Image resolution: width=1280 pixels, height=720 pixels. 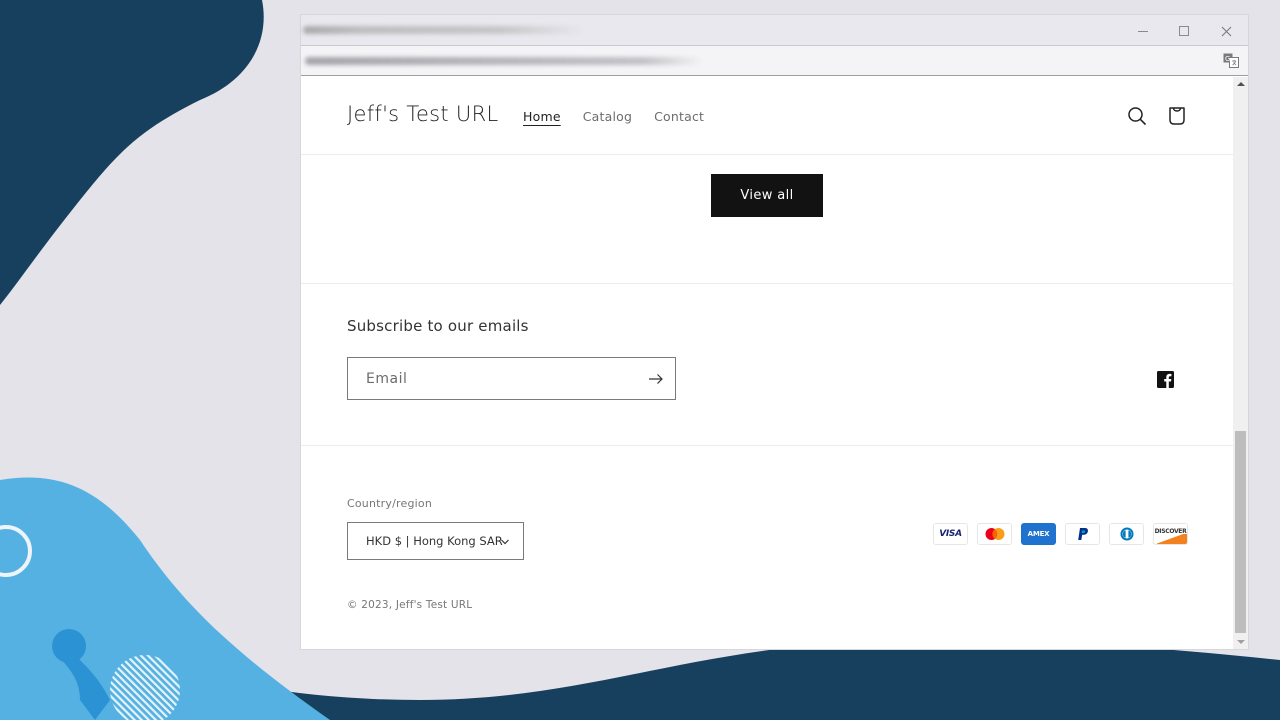 I want to click on site-logo: Jeff's Test URL, so click(x=422, y=114).